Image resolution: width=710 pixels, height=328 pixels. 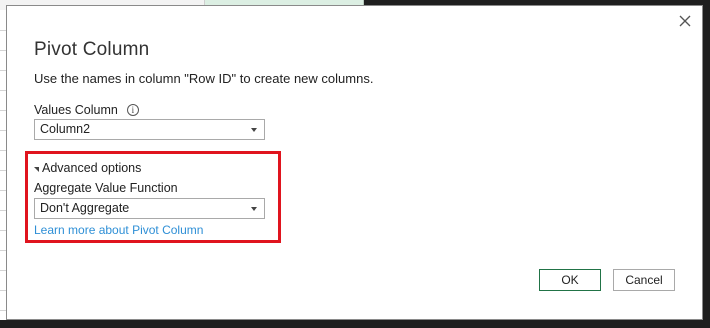 I want to click on values-column-selected: Column2, so click(x=65, y=129).